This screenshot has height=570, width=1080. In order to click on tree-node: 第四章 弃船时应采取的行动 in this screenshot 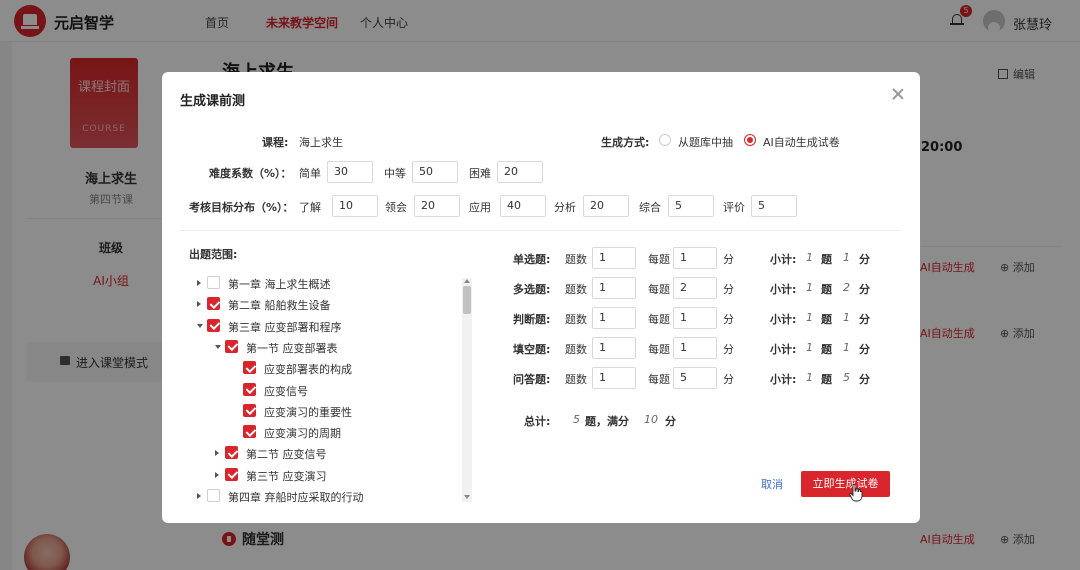, I will do `click(322, 497)`.